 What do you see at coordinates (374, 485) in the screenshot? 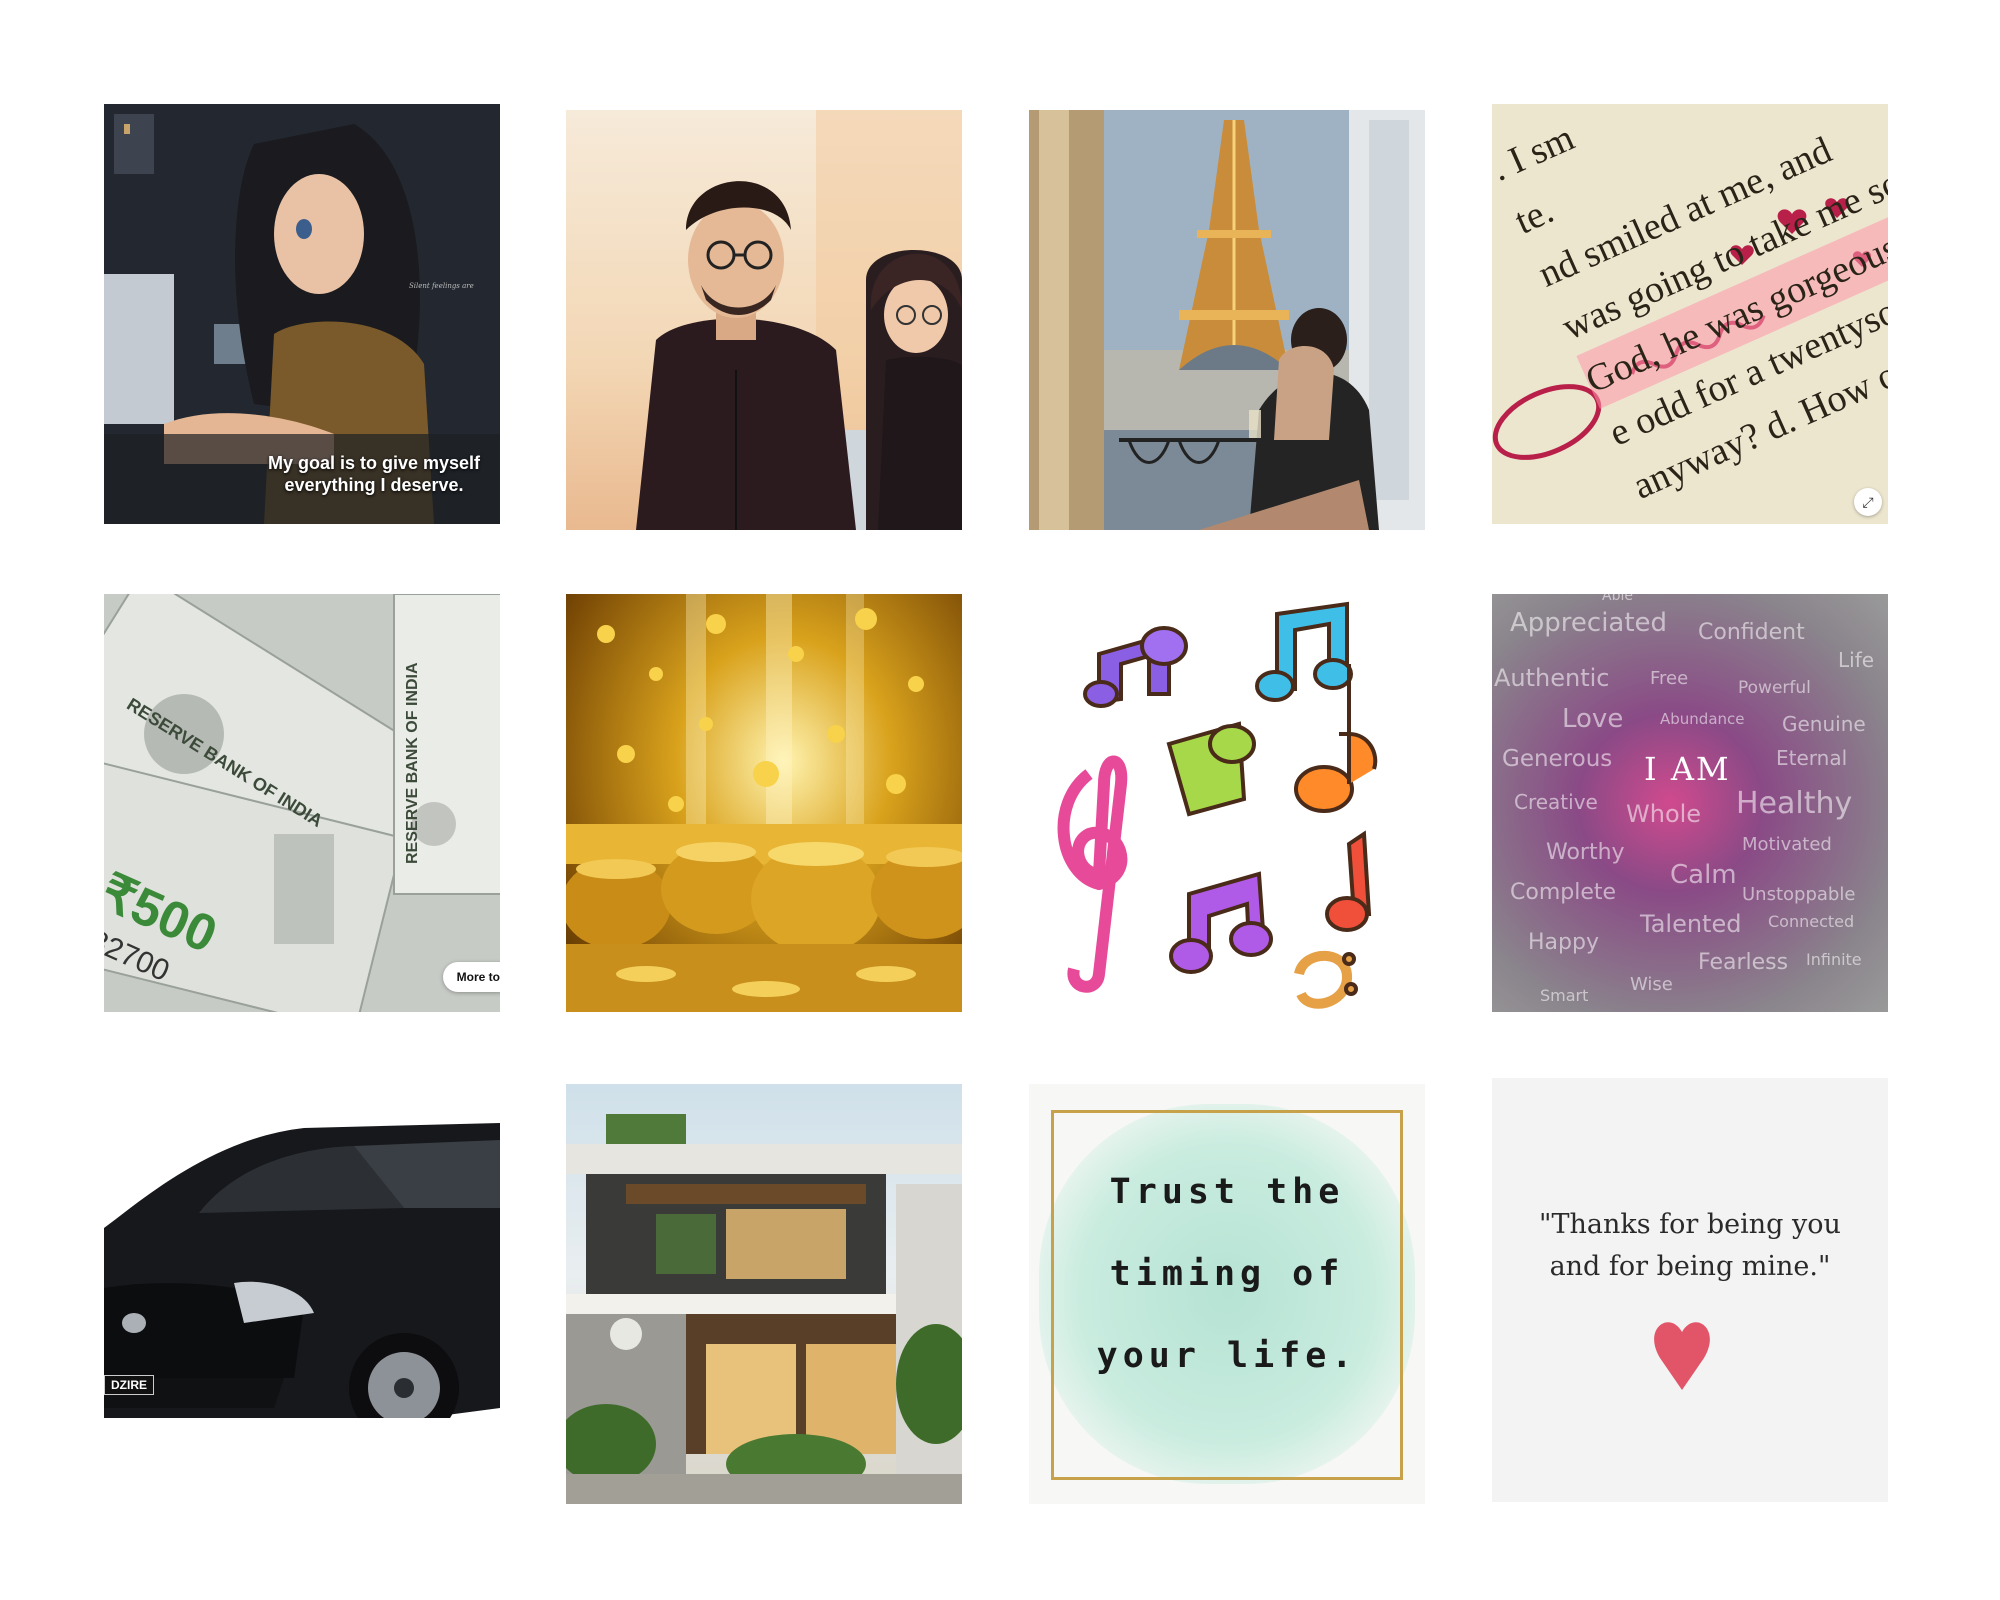
I see `caption-line-2: everything I deserve.` at bounding box center [374, 485].